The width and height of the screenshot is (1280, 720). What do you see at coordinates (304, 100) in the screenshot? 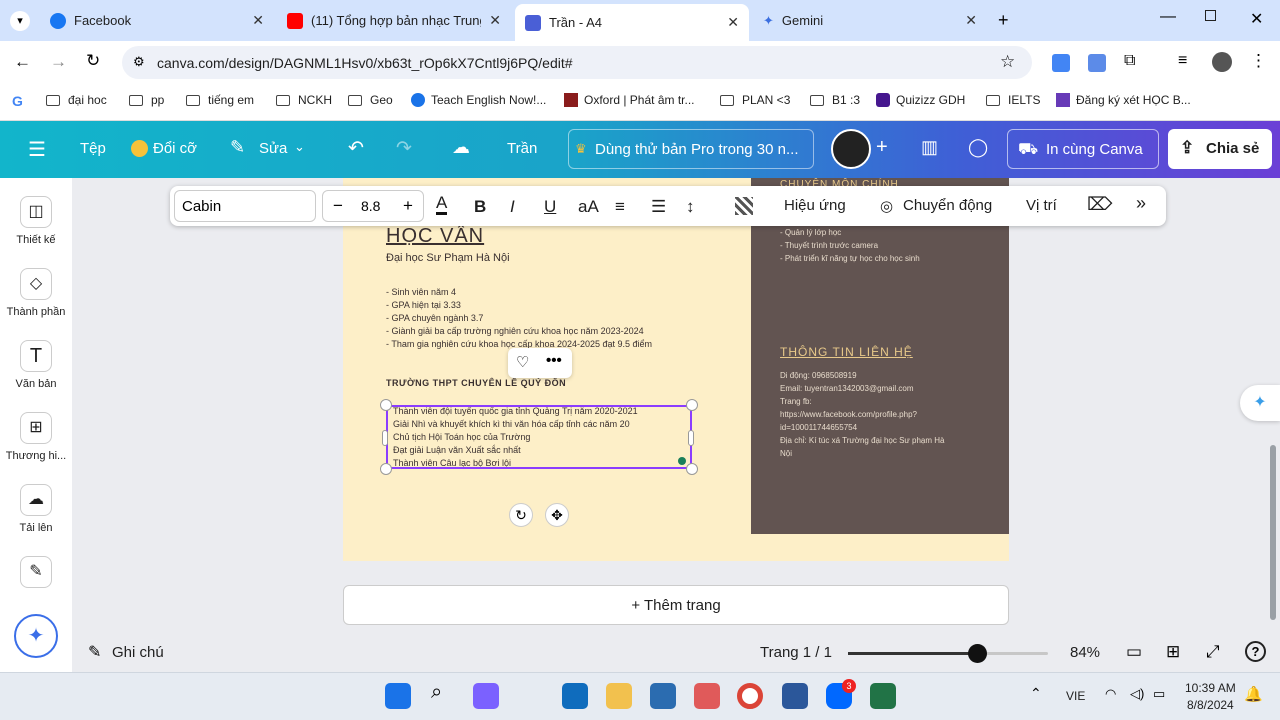
I see `bookmark-folder: NCKH` at bounding box center [304, 100].